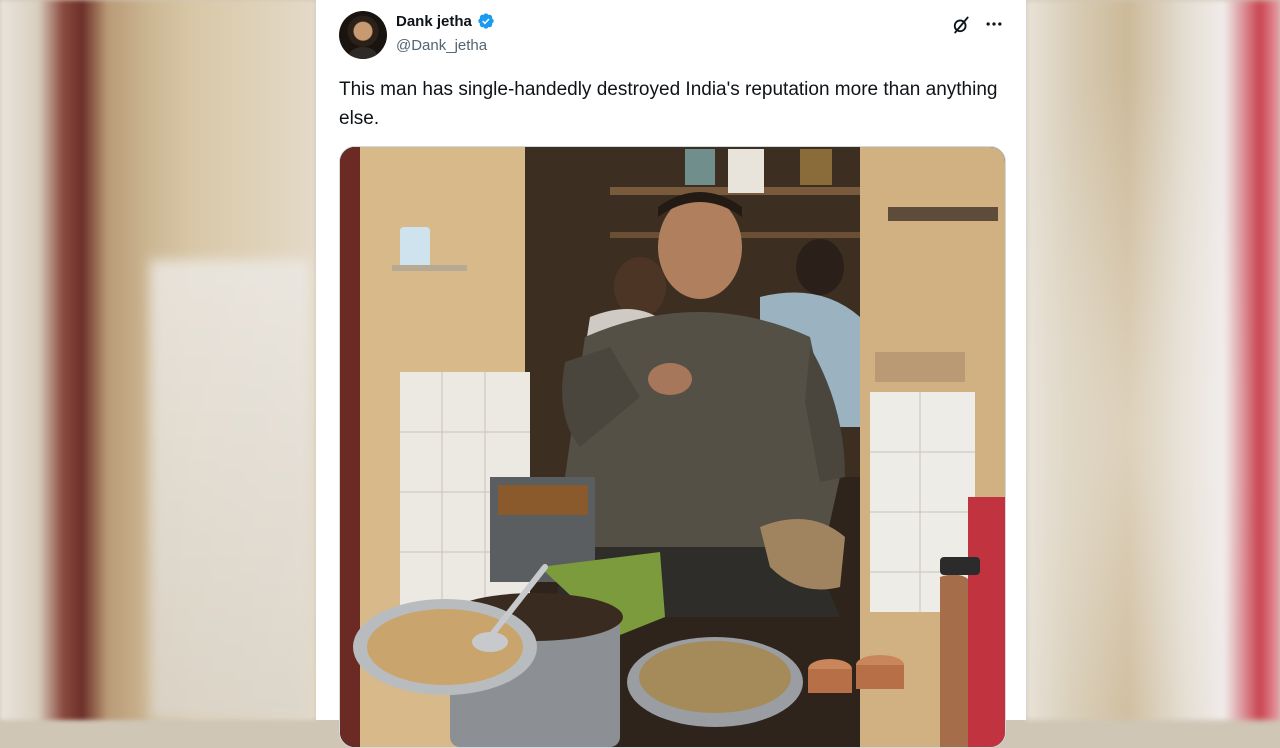  What do you see at coordinates (961, 25) in the screenshot?
I see `grok-icon` at bounding box center [961, 25].